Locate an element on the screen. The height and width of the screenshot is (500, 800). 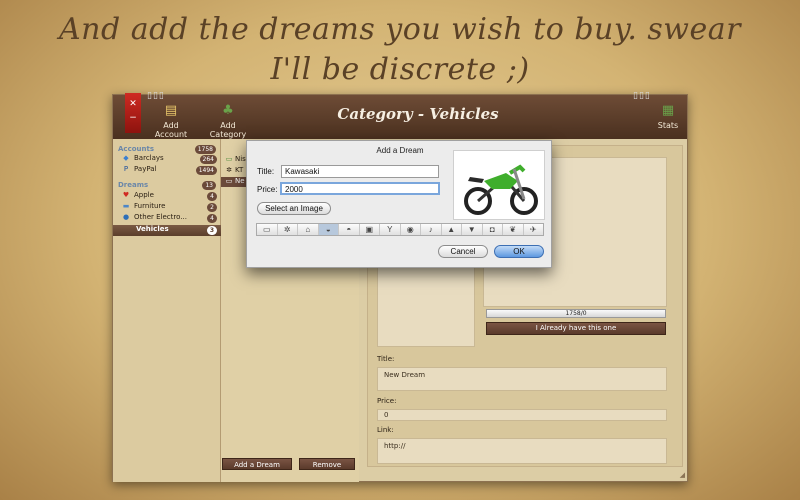
gift-icon: ▣ is located at coordinates (370, 229).